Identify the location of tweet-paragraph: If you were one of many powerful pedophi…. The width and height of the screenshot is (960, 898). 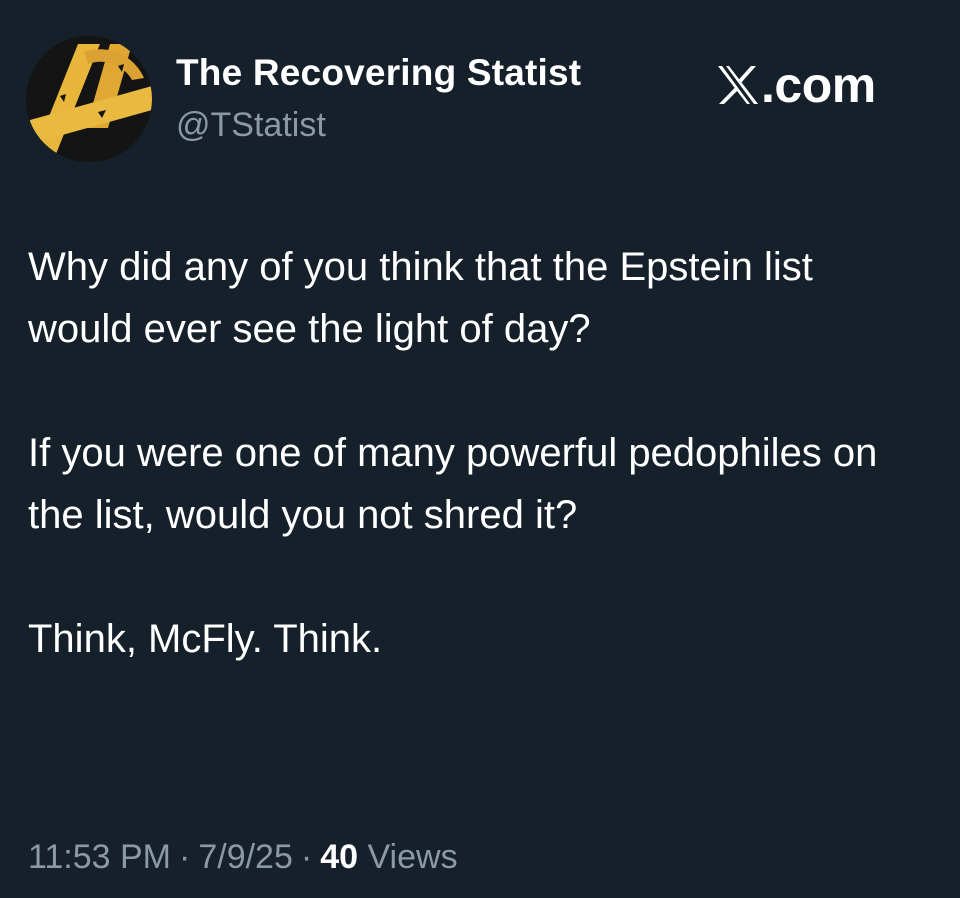
(453, 484).